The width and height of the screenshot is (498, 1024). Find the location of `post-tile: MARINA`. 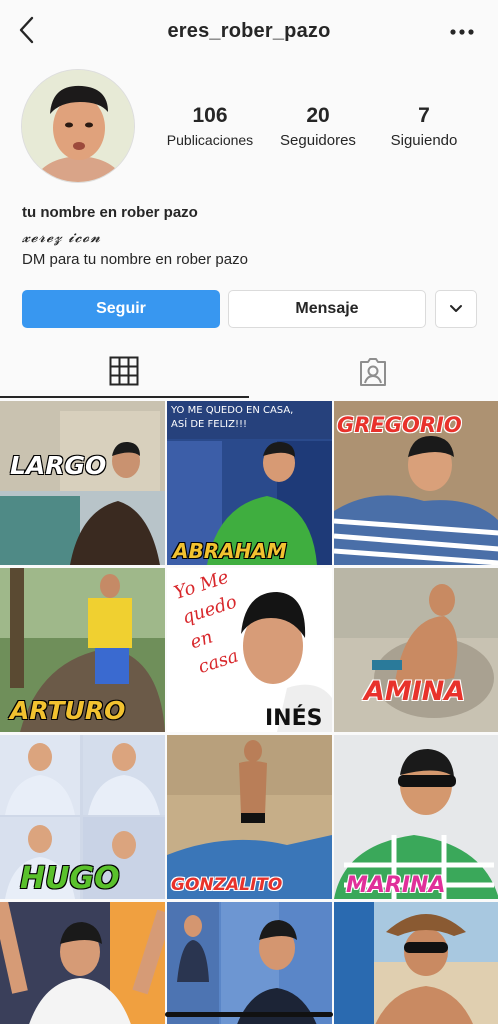

post-tile: MARINA is located at coordinates (416, 817).